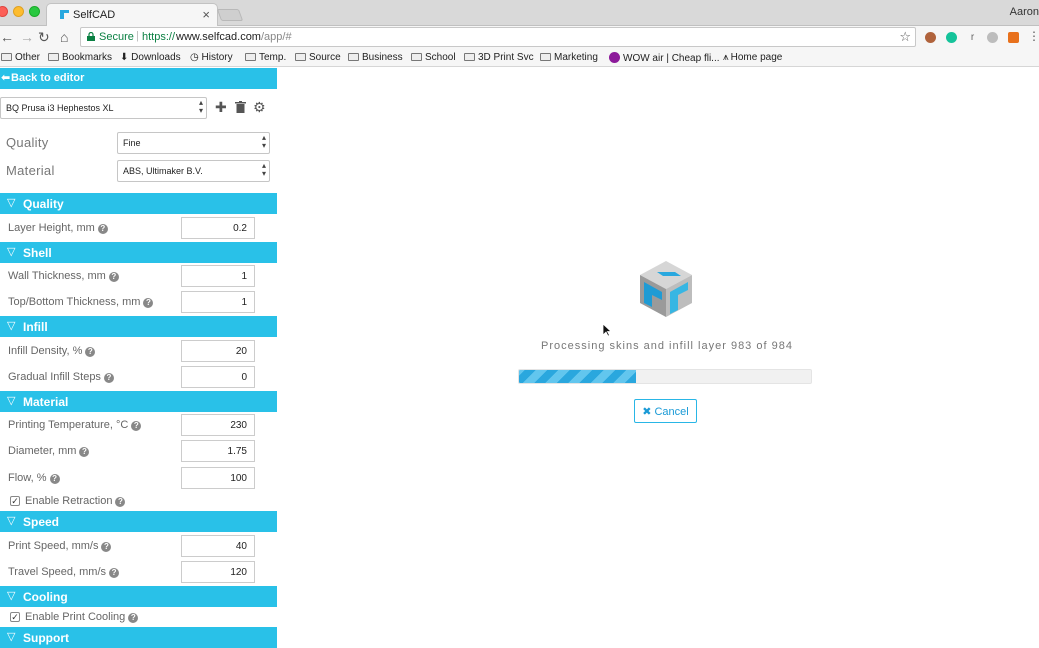  I want to click on mouse-cursor-icon, so click(607, 330).